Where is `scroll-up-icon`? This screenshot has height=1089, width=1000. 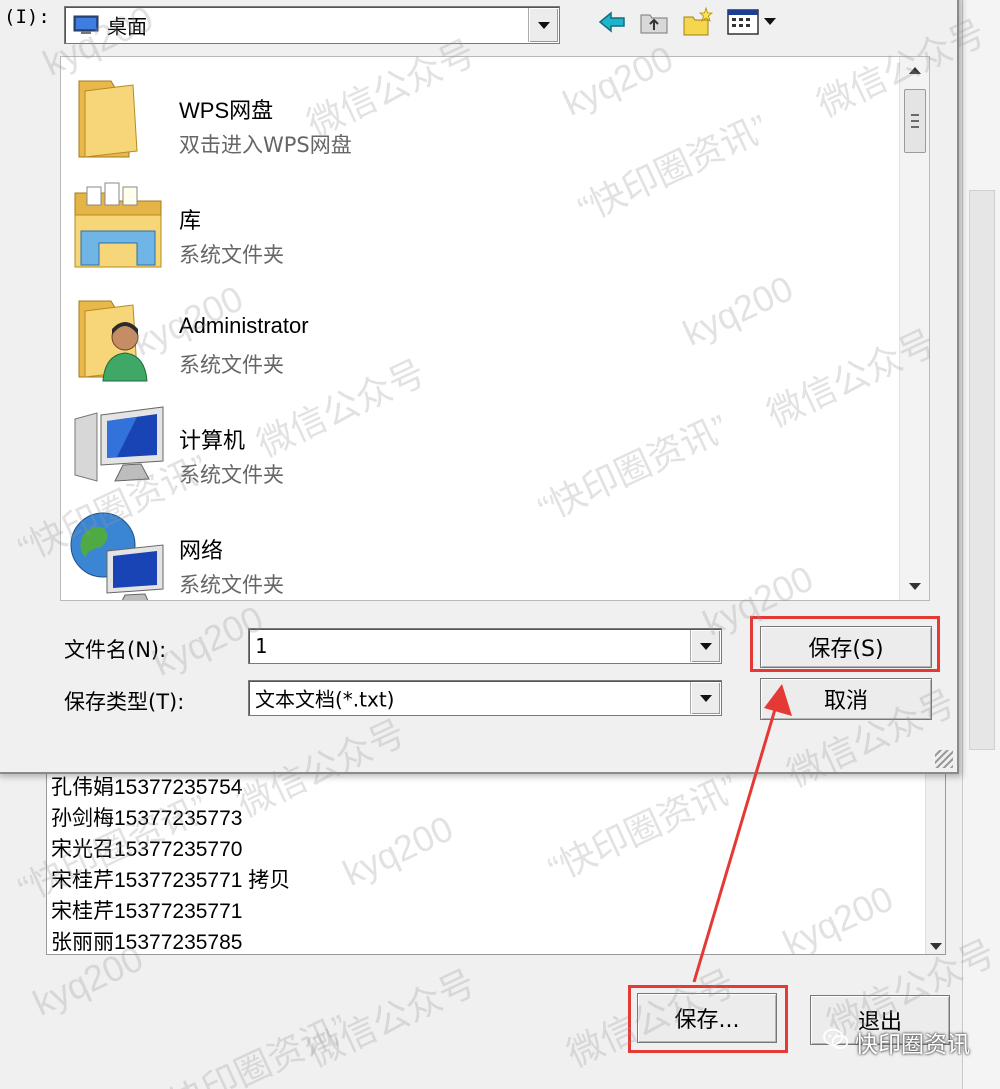
scroll-up-icon is located at coordinates (915, 70).